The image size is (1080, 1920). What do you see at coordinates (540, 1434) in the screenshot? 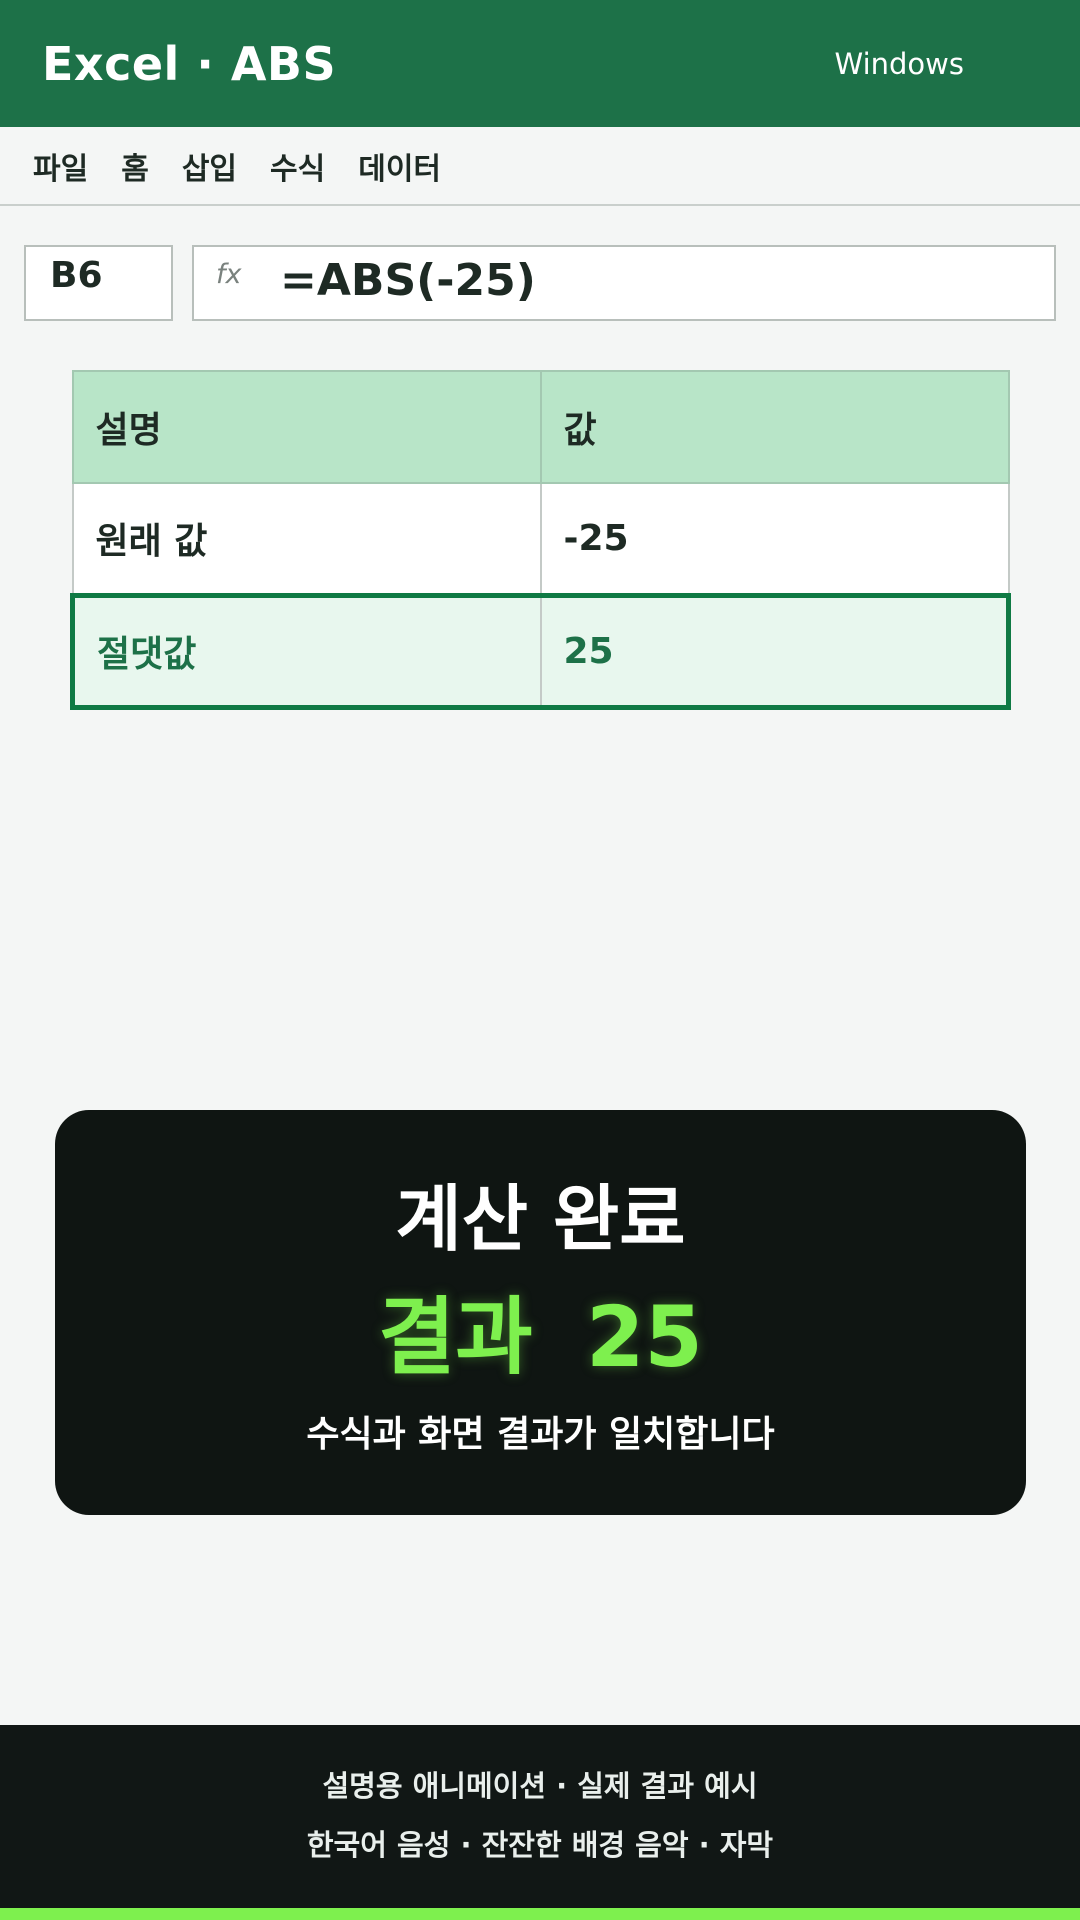
I see `result-note: 수식과 화면 결과가 일치합니다` at bounding box center [540, 1434].